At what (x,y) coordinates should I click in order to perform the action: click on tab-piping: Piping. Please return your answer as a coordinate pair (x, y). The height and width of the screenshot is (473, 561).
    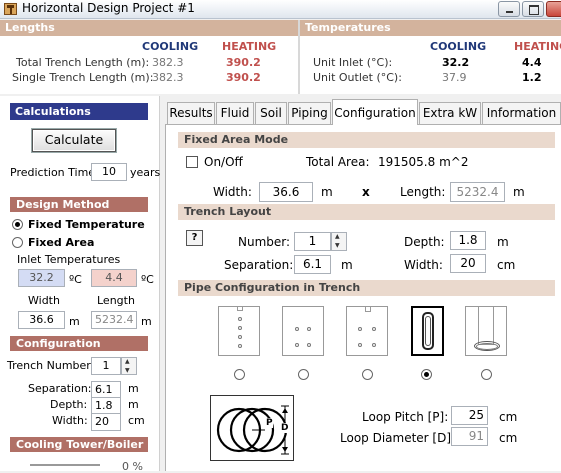
    Looking at the image, I should click on (309, 113).